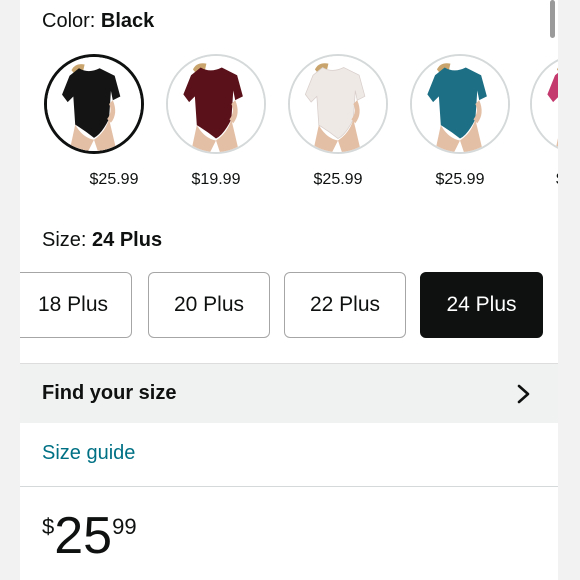  What do you see at coordinates (216, 179) in the screenshot?
I see `swatch-price: $19.99` at bounding box center [216, 179].